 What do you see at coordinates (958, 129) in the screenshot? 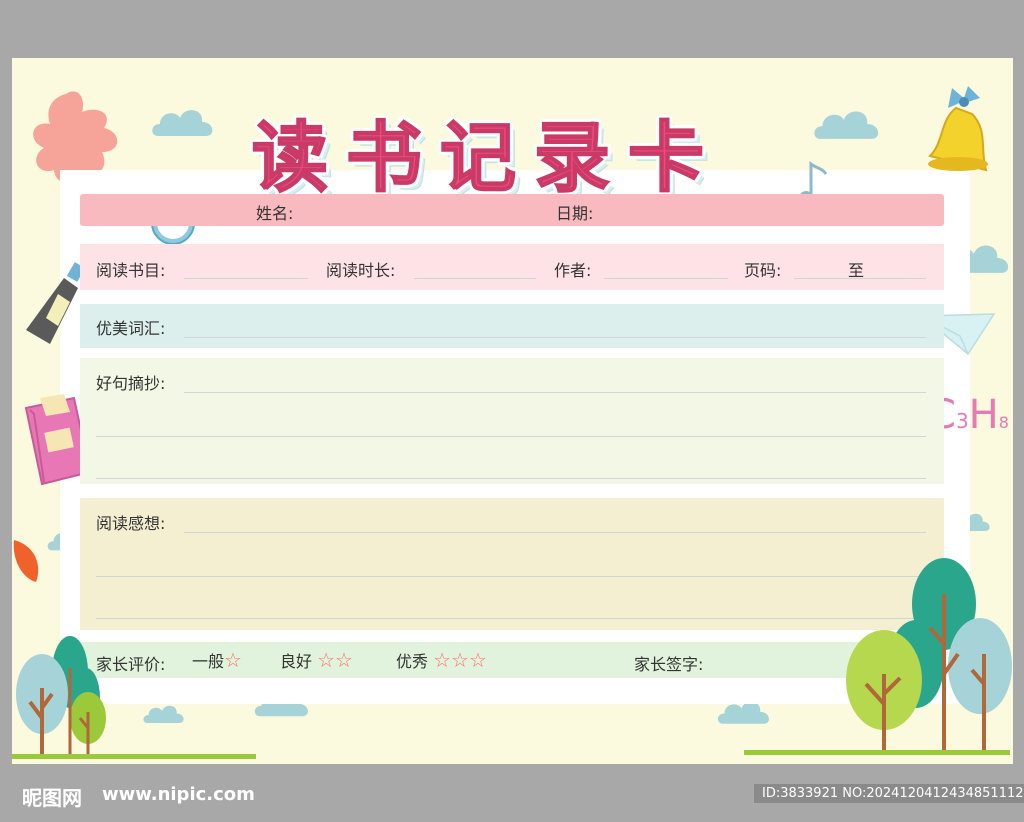
I see `bell-icon` at bounding box center [958, 129].